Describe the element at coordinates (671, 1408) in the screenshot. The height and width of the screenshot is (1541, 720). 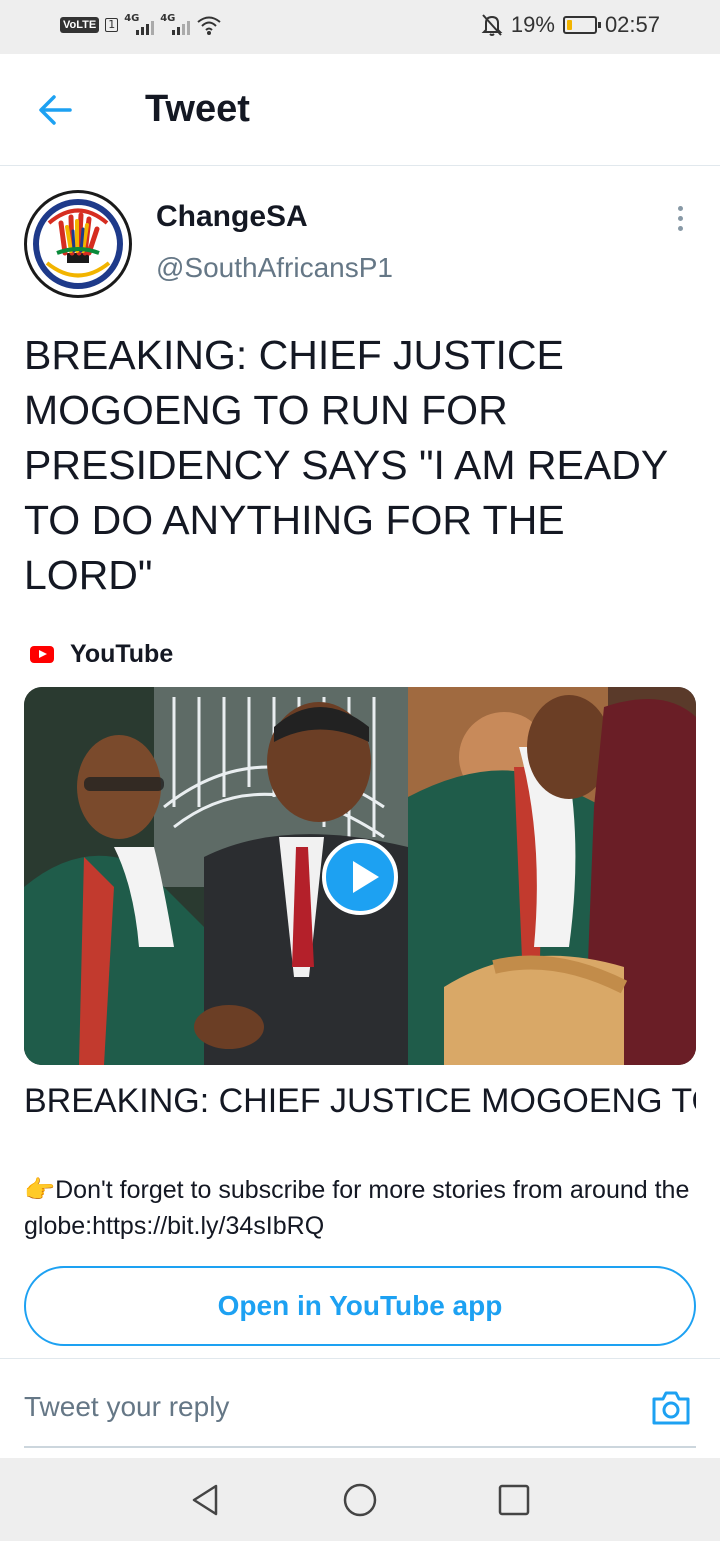
I see `camera-icon` at that location.